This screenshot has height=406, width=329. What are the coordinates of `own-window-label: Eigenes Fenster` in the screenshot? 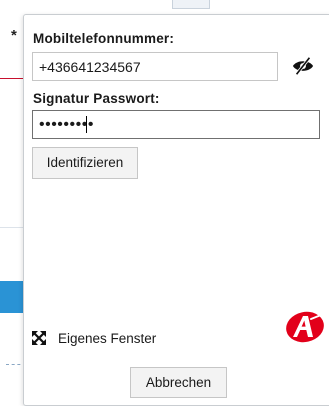 It's located at (107, 338).